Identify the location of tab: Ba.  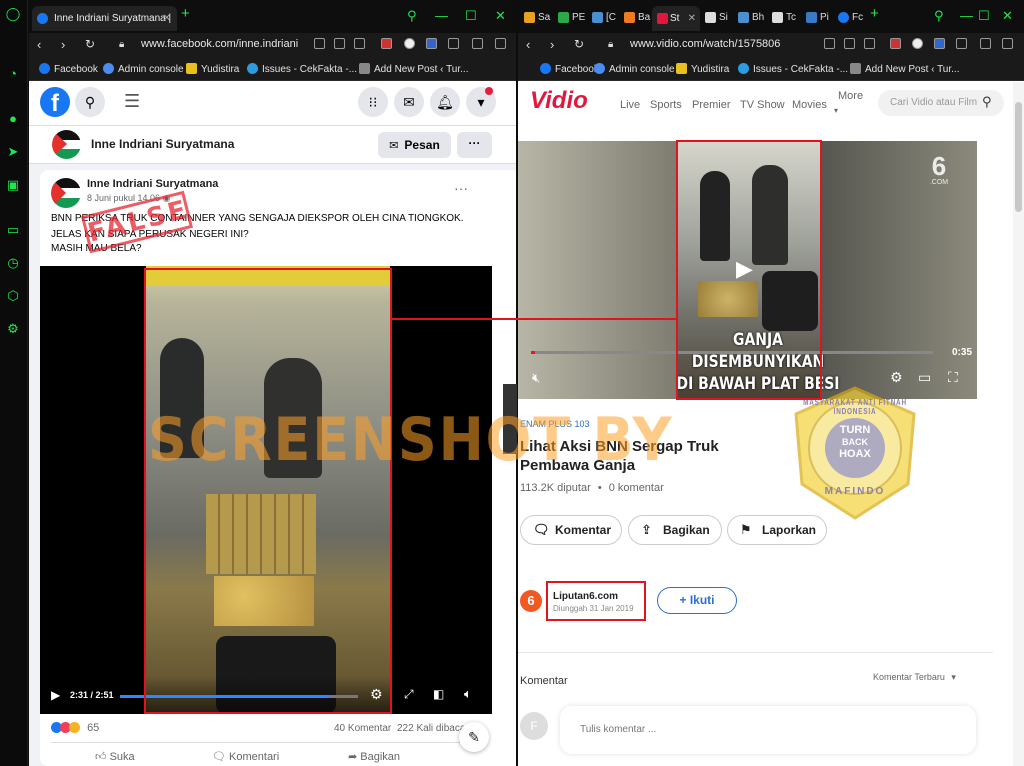
(637, 18).